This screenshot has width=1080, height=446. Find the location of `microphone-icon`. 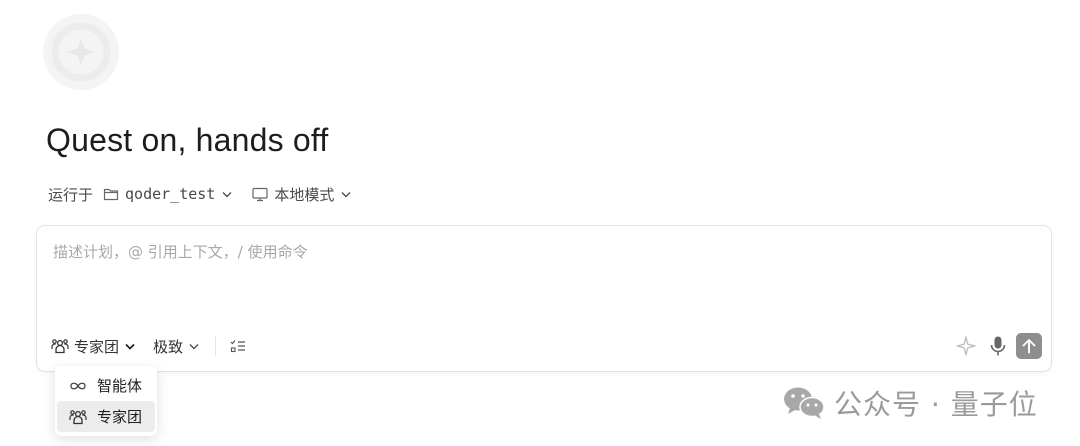

microphone-icon is located at coordinates (998, 346).